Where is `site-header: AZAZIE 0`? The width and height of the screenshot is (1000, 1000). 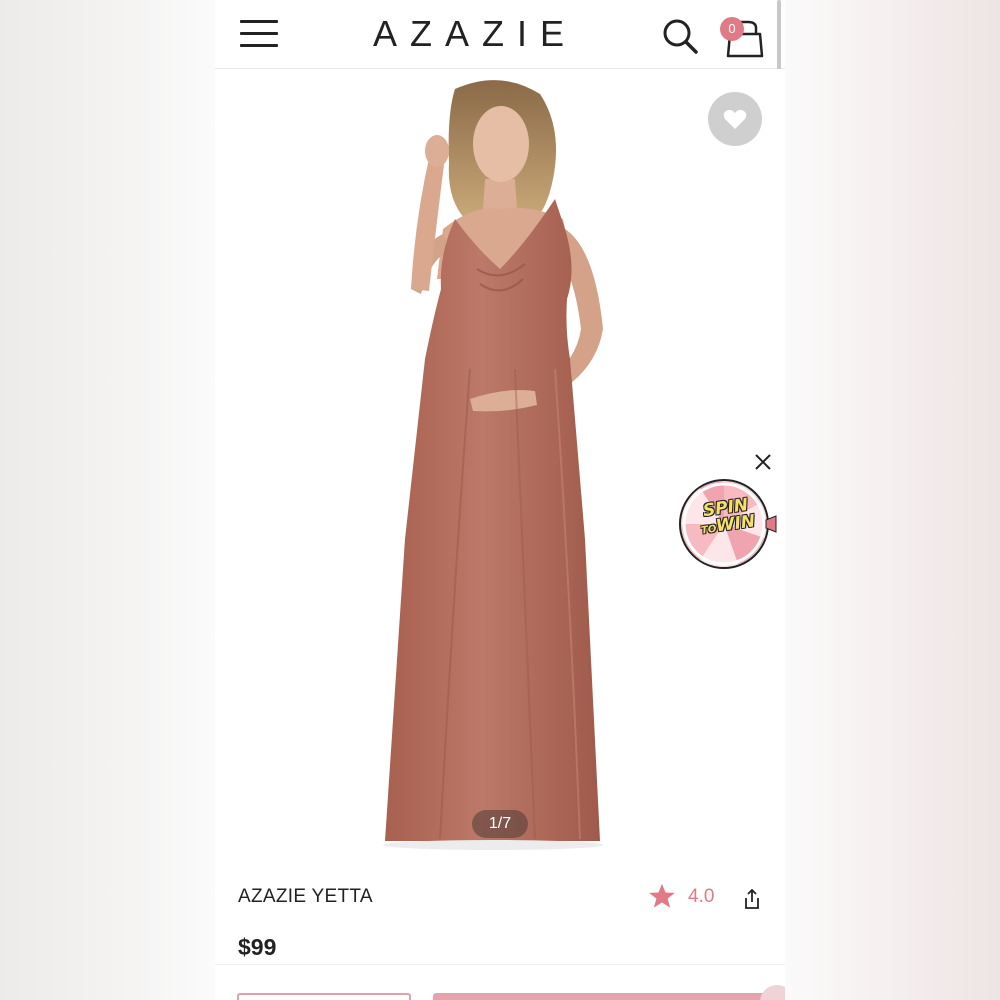
site-header: AZAZIE 0 is located at coordinates (500, 34).